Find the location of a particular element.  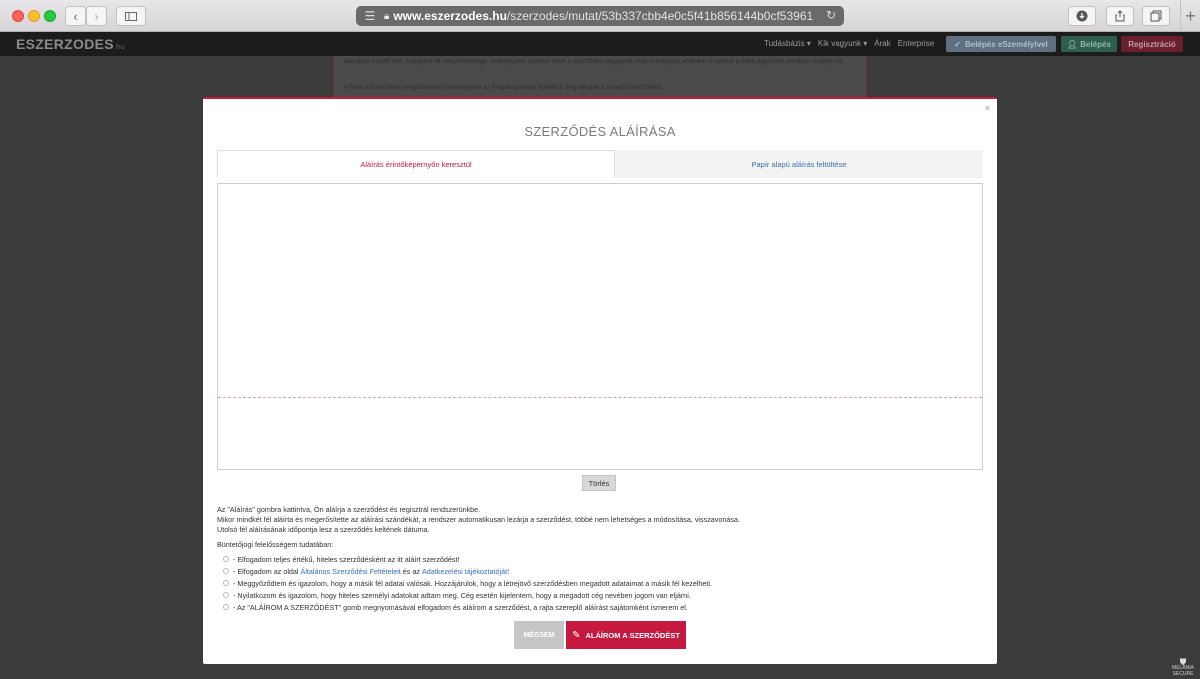

close-icon: × is located at coordinates (987, 108).